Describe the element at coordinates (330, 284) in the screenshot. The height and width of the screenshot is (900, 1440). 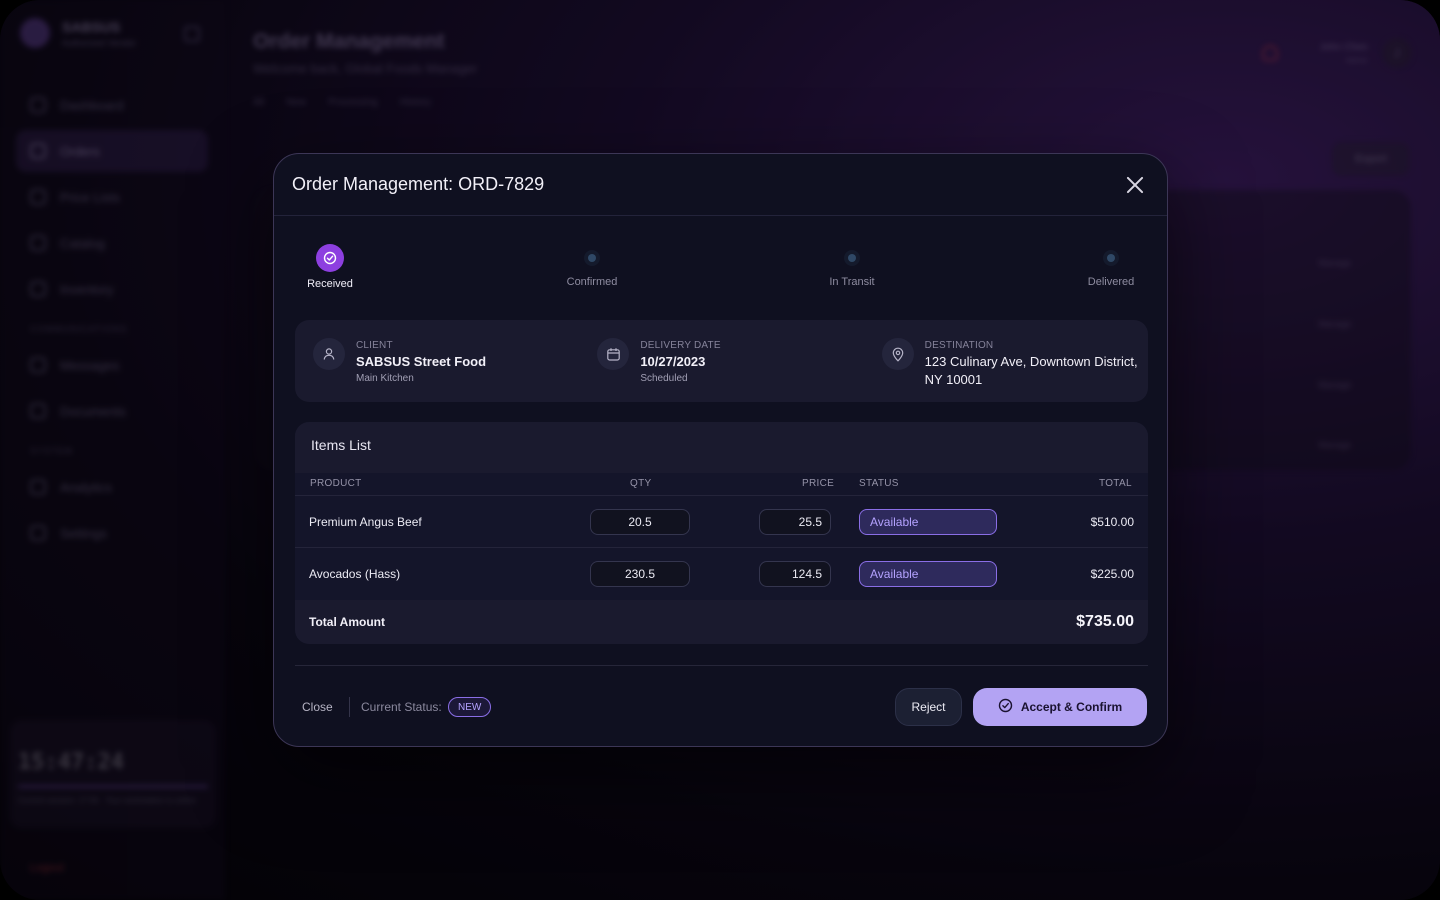
I see `step-label: Received` at that location.